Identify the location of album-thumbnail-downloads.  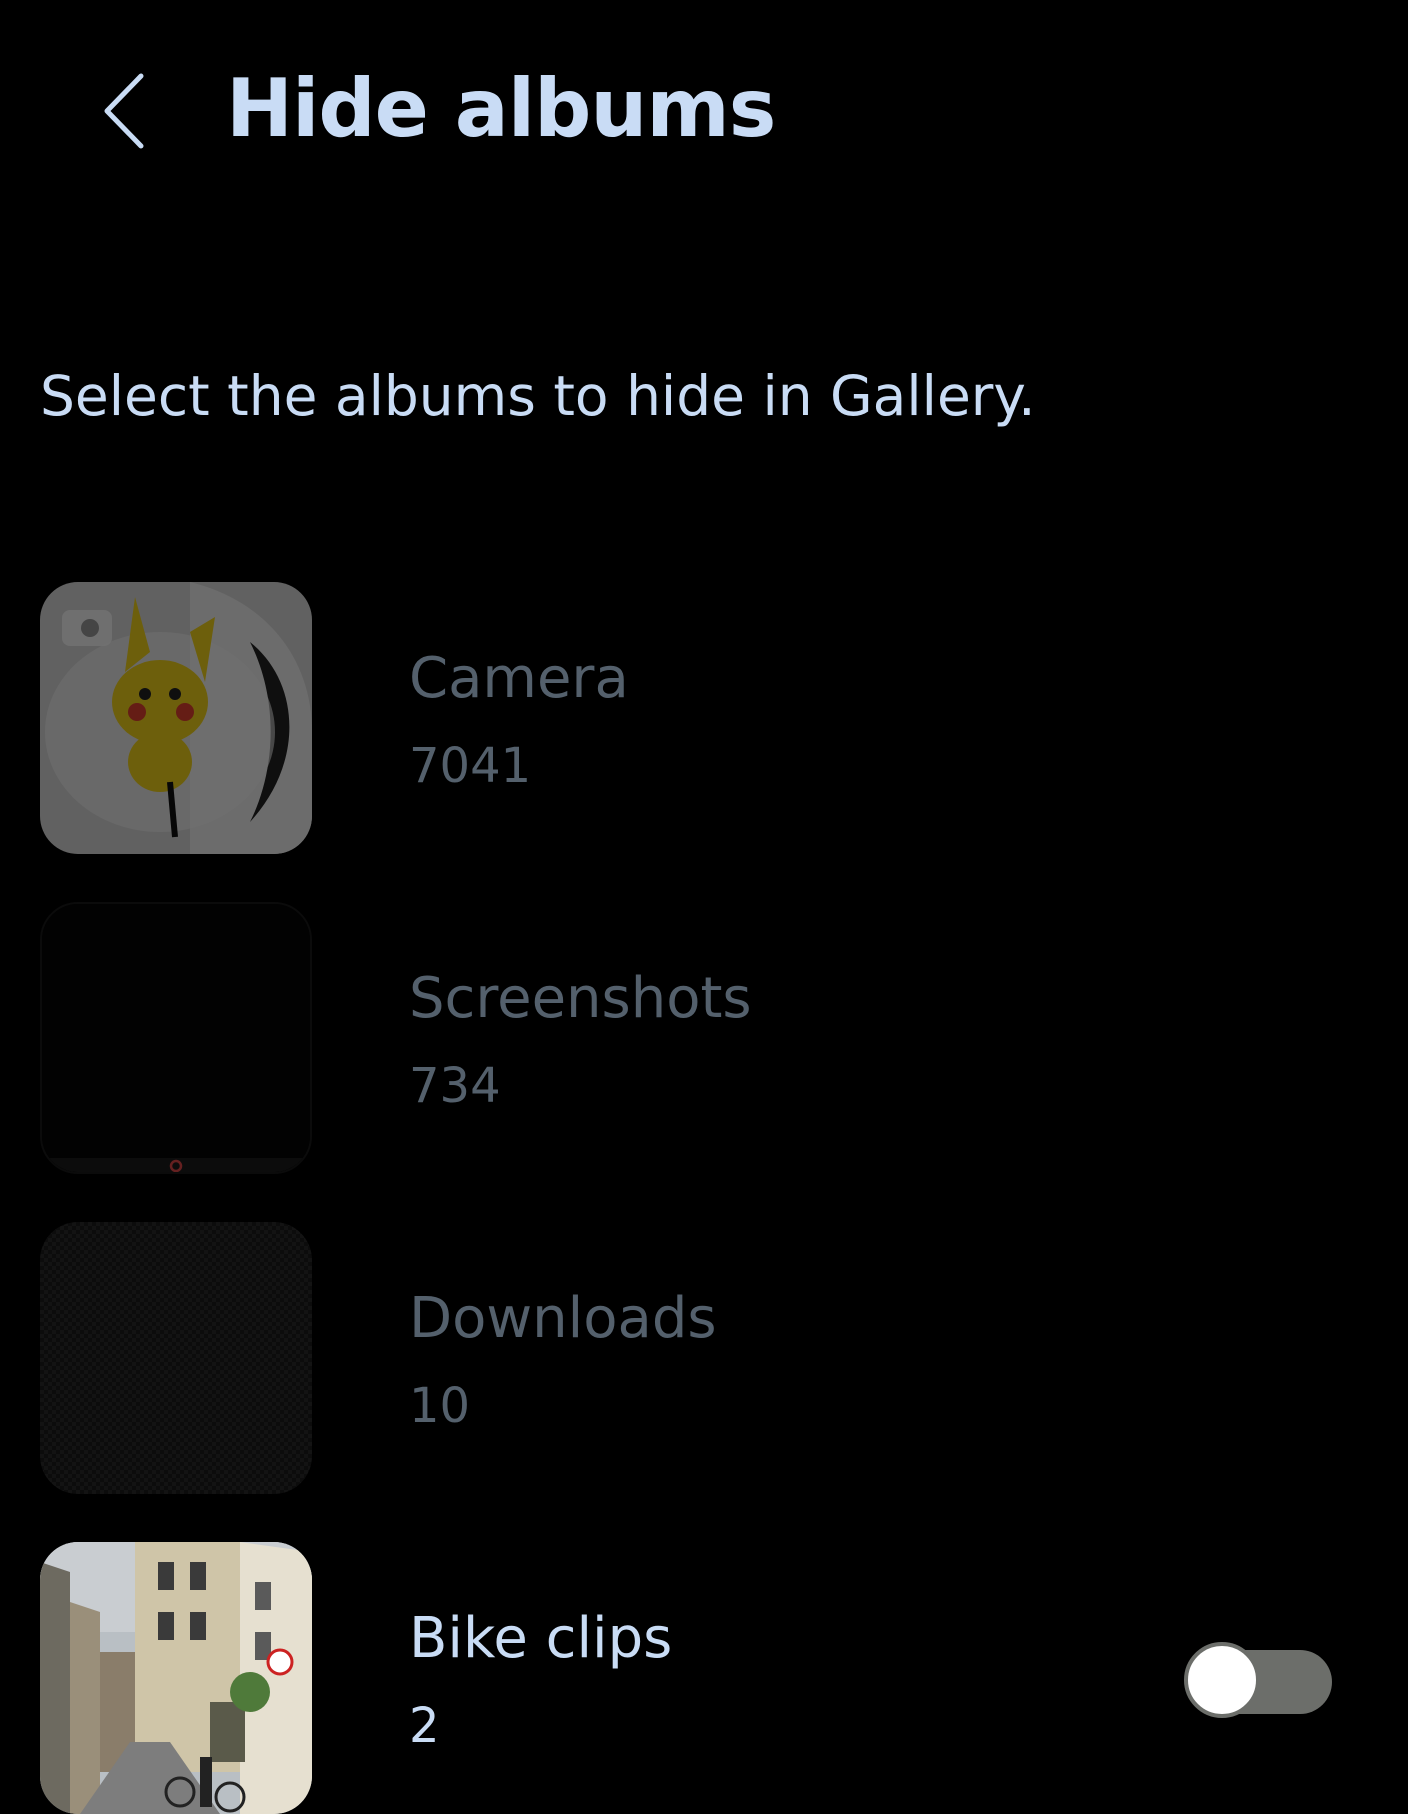
(176, 1358).